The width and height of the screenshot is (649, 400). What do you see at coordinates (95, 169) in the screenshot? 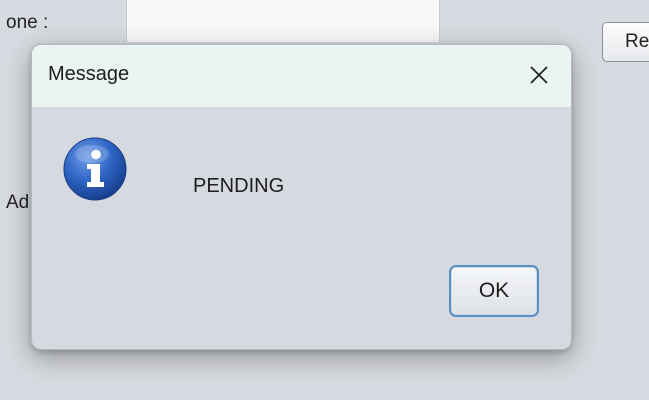
I see `info-icon` at bounding box center [95, 169].